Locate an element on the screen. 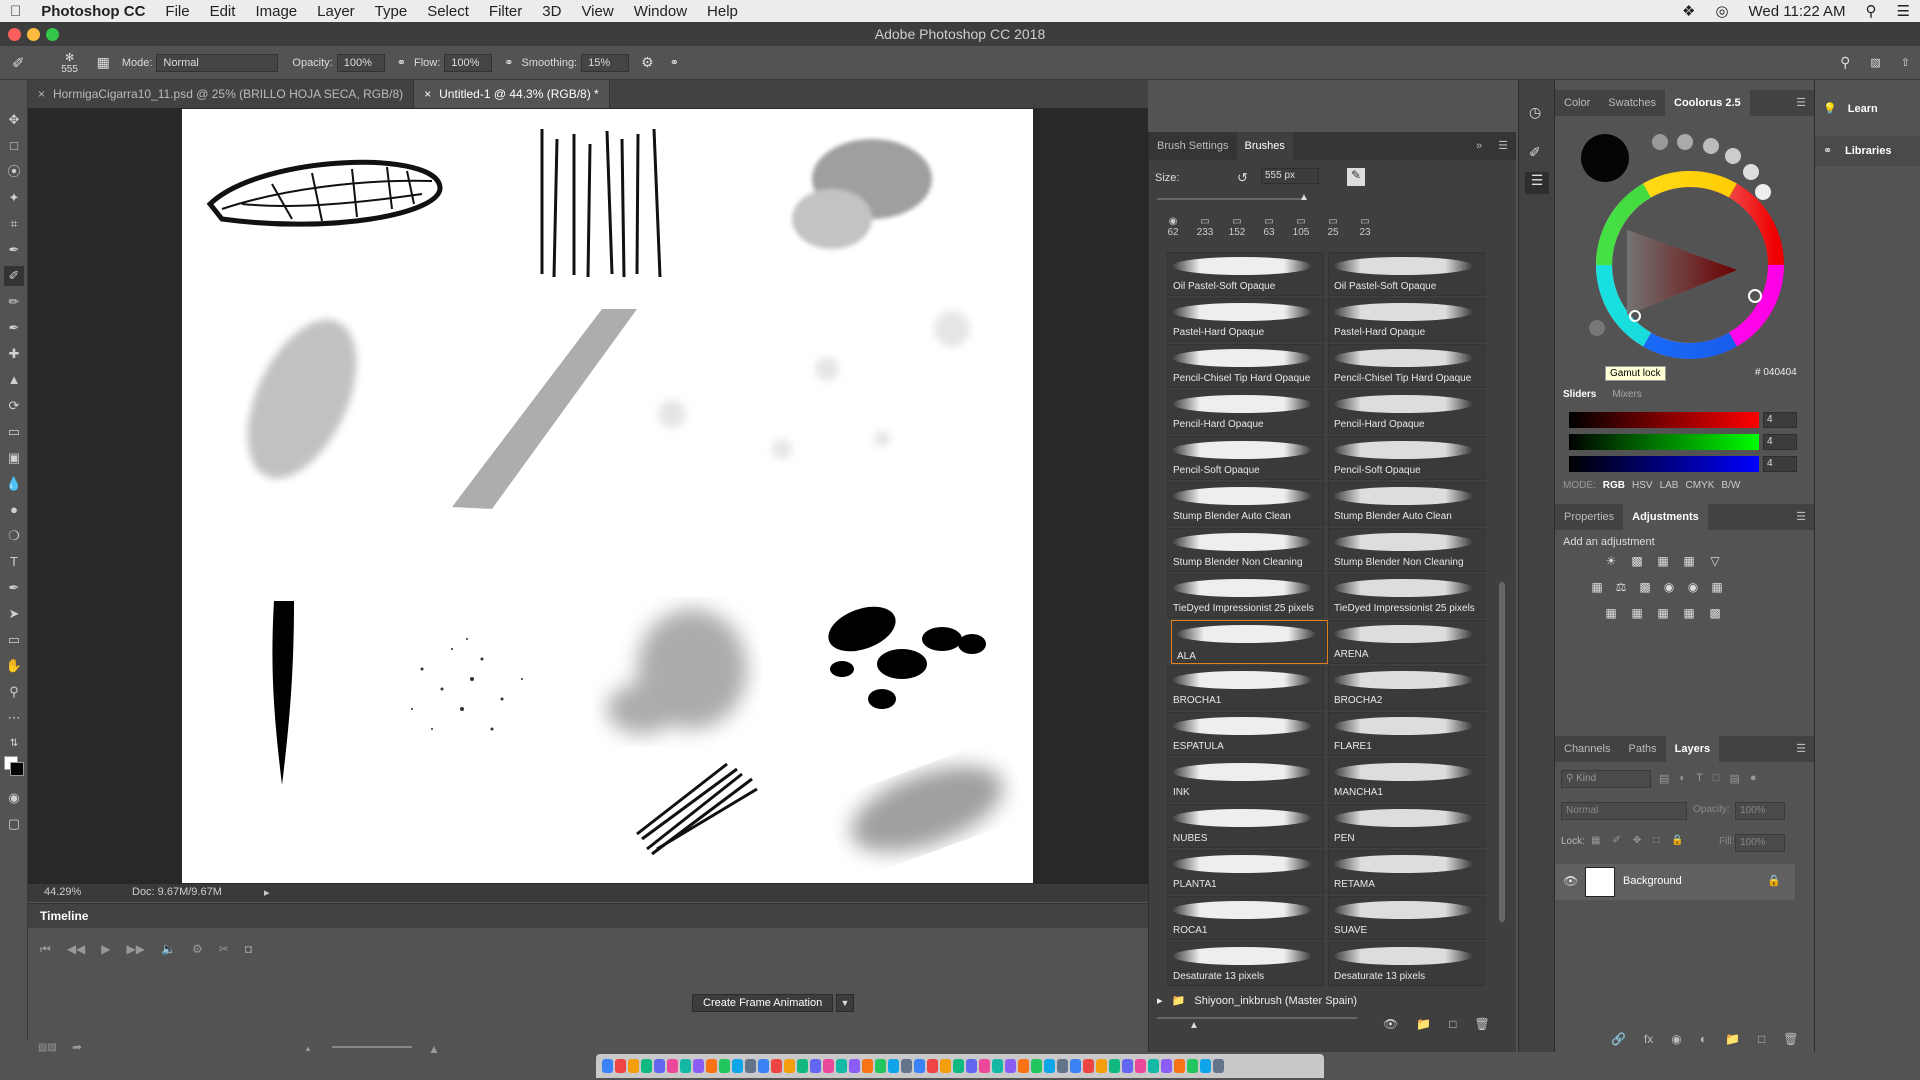  trash-icon: 🗑 is located at coordinates (1481, 1024).